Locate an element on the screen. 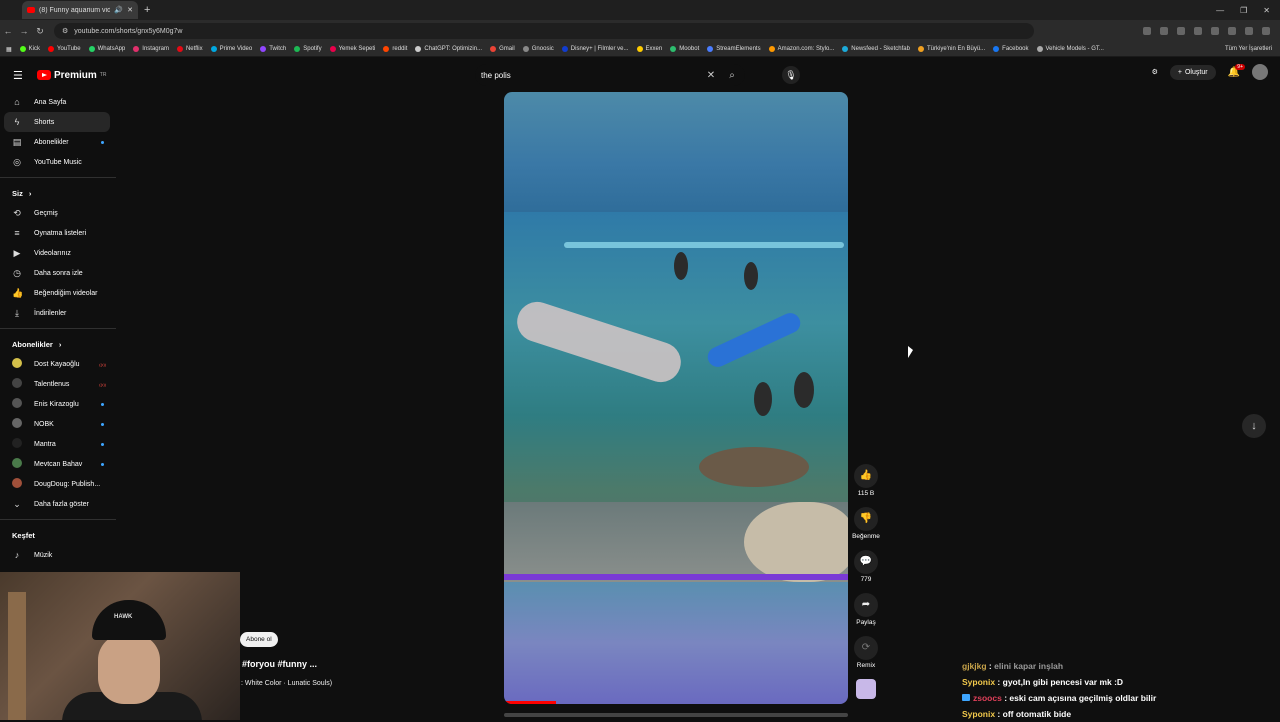 This screenshot has width=1280, height=722. new-tab-button: + is located at coordinates (147, 10).